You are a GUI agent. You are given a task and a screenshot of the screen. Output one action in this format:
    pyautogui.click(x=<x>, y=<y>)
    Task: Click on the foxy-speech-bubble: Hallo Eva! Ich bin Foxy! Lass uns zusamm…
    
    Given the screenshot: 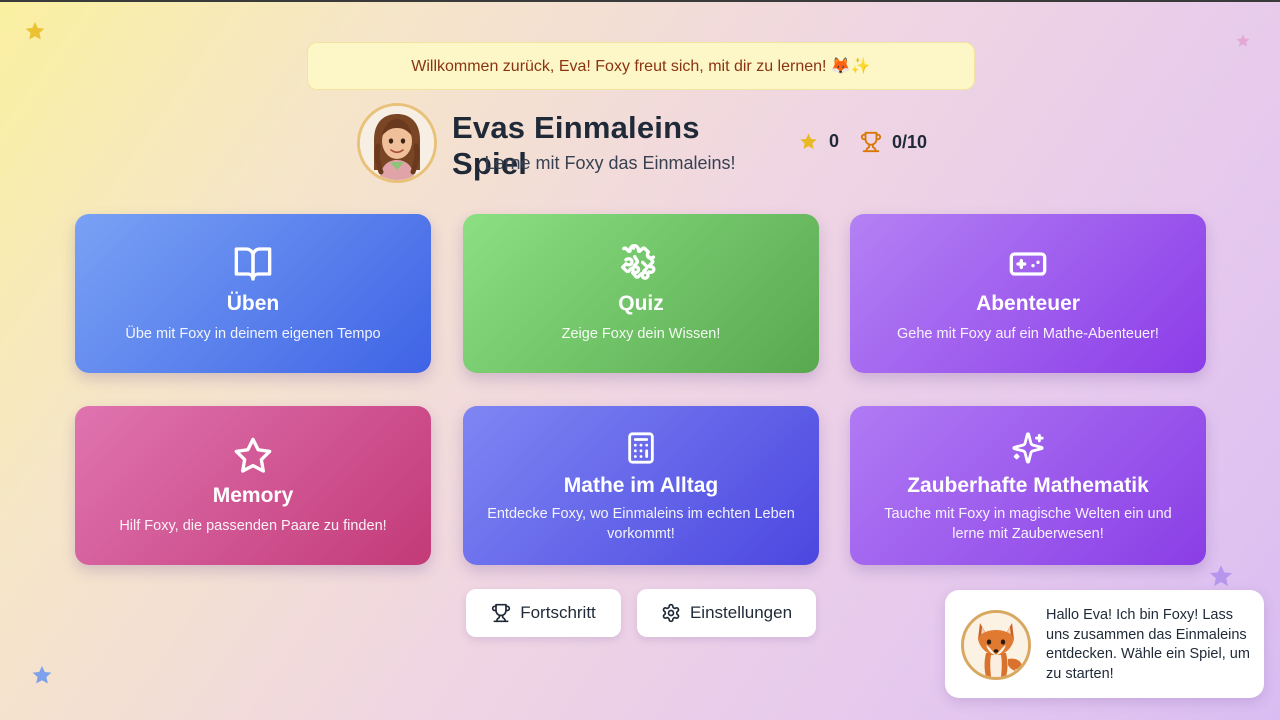 What is the action you would take?
    pyautogui.click(x=1104, y=644)
    